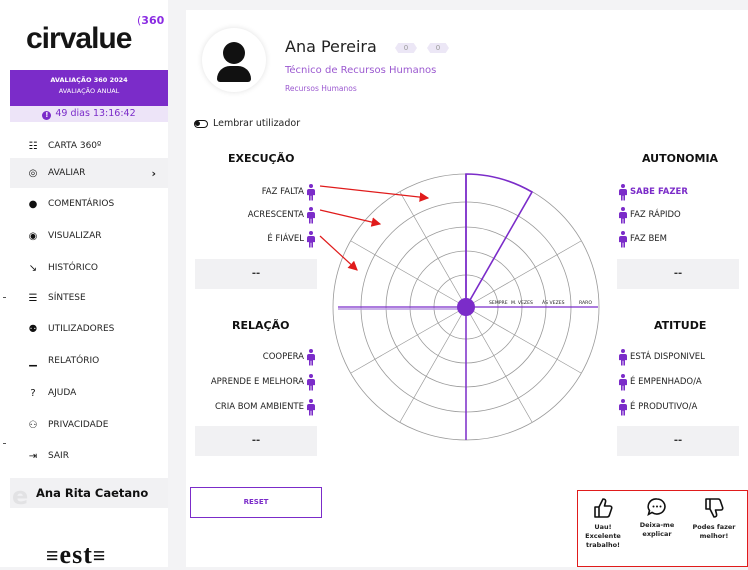 The image size is (748, 570). I want to click on feedback-explain-label: Deixa-me explicar, so click(657, 529).